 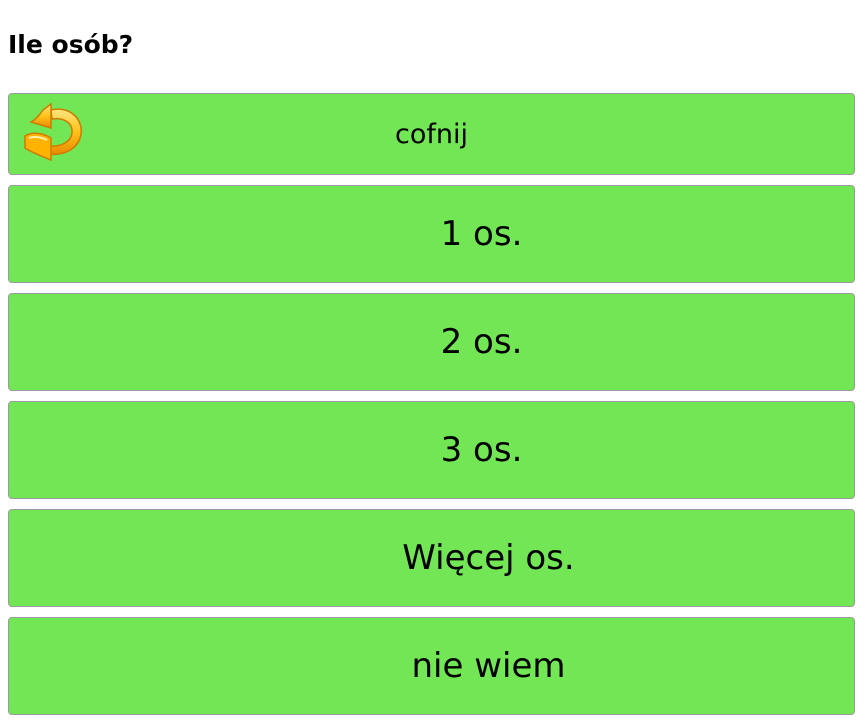 What do you see at coordinates (488, 558) in the screenshot?
I see `option-label: Więcej os.` at bounding box center [488, 558].